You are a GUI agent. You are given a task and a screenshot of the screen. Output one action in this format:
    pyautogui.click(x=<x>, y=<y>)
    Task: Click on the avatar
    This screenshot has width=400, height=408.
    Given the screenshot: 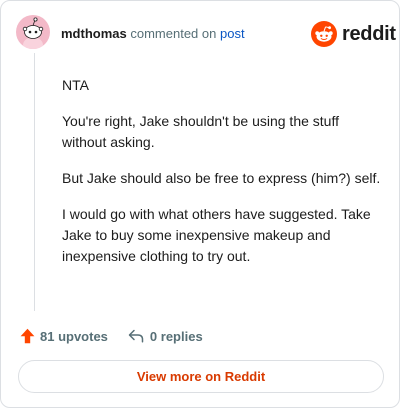 What is the action you would take?
    pyautogui.click(x=33, y=32)
    